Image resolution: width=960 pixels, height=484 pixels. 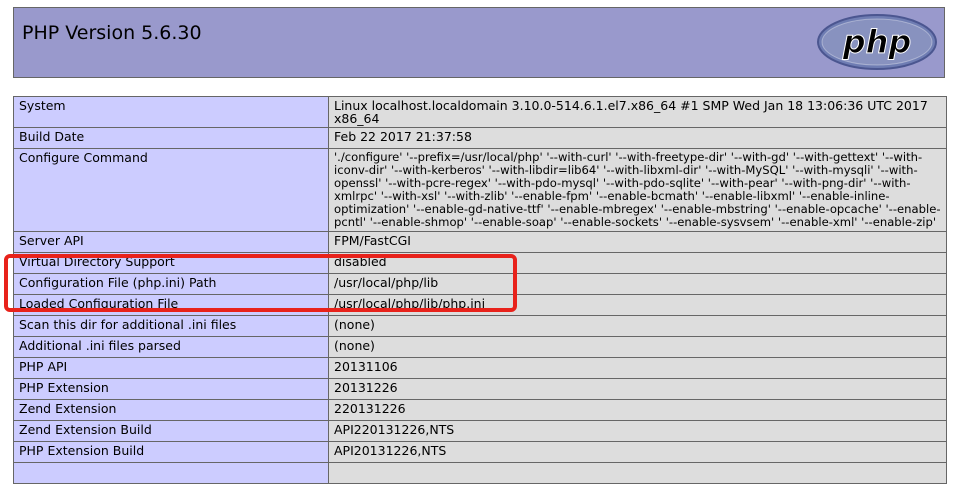 What do you see at coordinates (637, 389) in the screenshot?
I see `row-value: 20131226` at bounding box center [637, 389].